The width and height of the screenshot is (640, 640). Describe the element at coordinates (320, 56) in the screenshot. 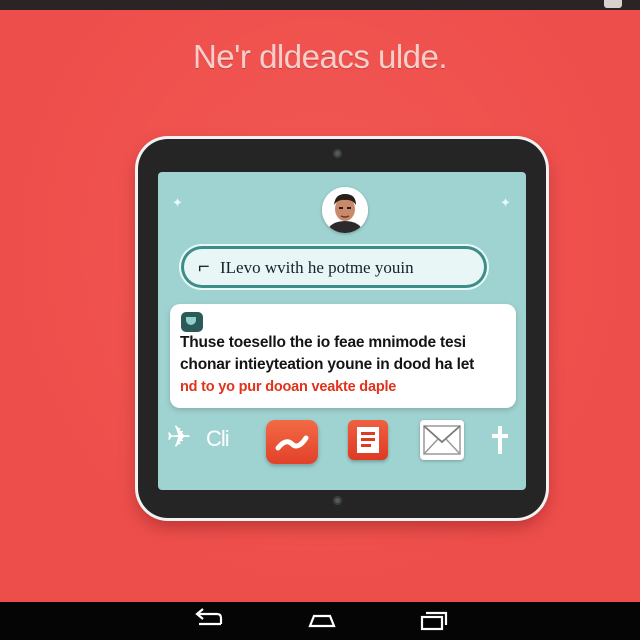

I see `page-title: Ne'r dldeacs ulde.` at that location.